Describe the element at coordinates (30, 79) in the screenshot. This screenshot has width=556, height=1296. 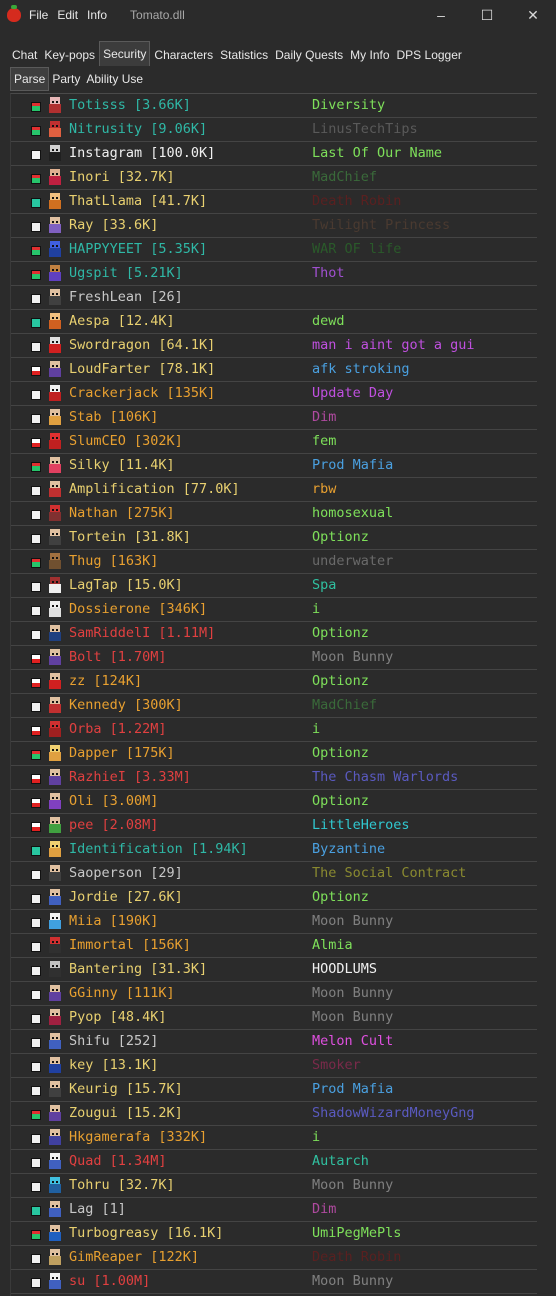
I see `subtab-parse: Parse` at that location.